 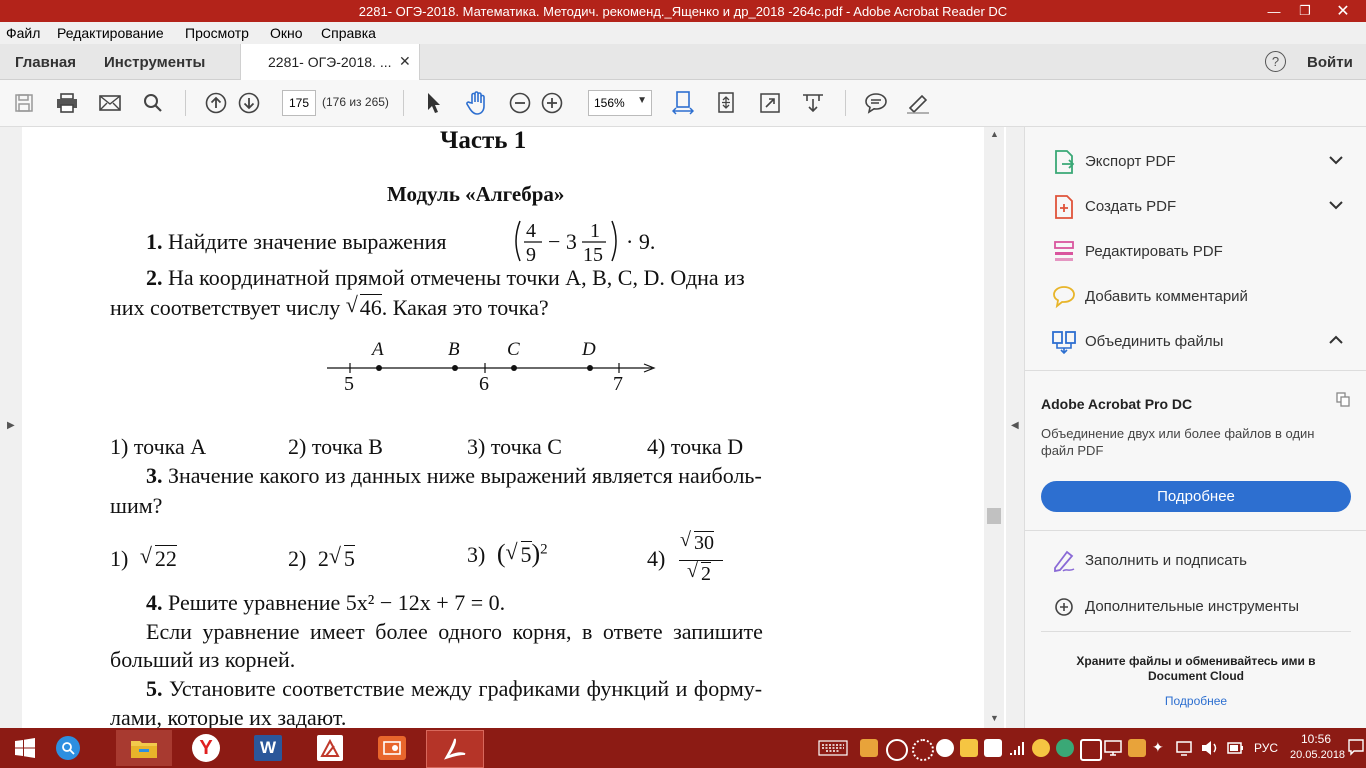 I want to click on zoom-in-icon, so click(x=552, y=103).